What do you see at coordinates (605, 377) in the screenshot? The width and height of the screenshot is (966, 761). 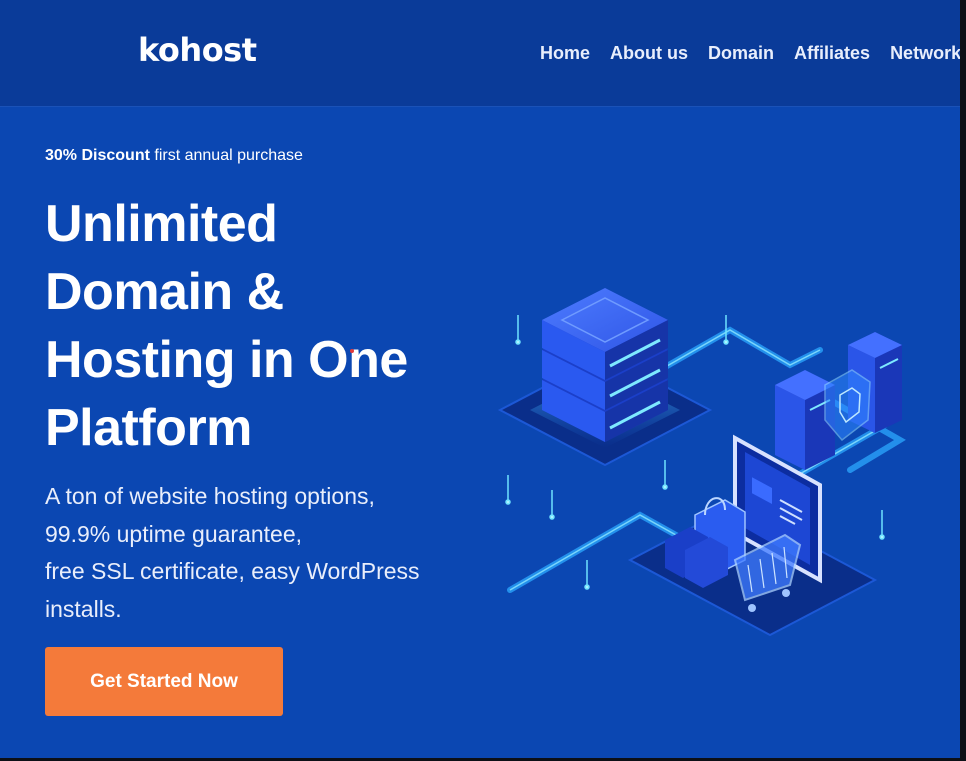 I see `server-stack-icon` at bounding box center [605, 377].